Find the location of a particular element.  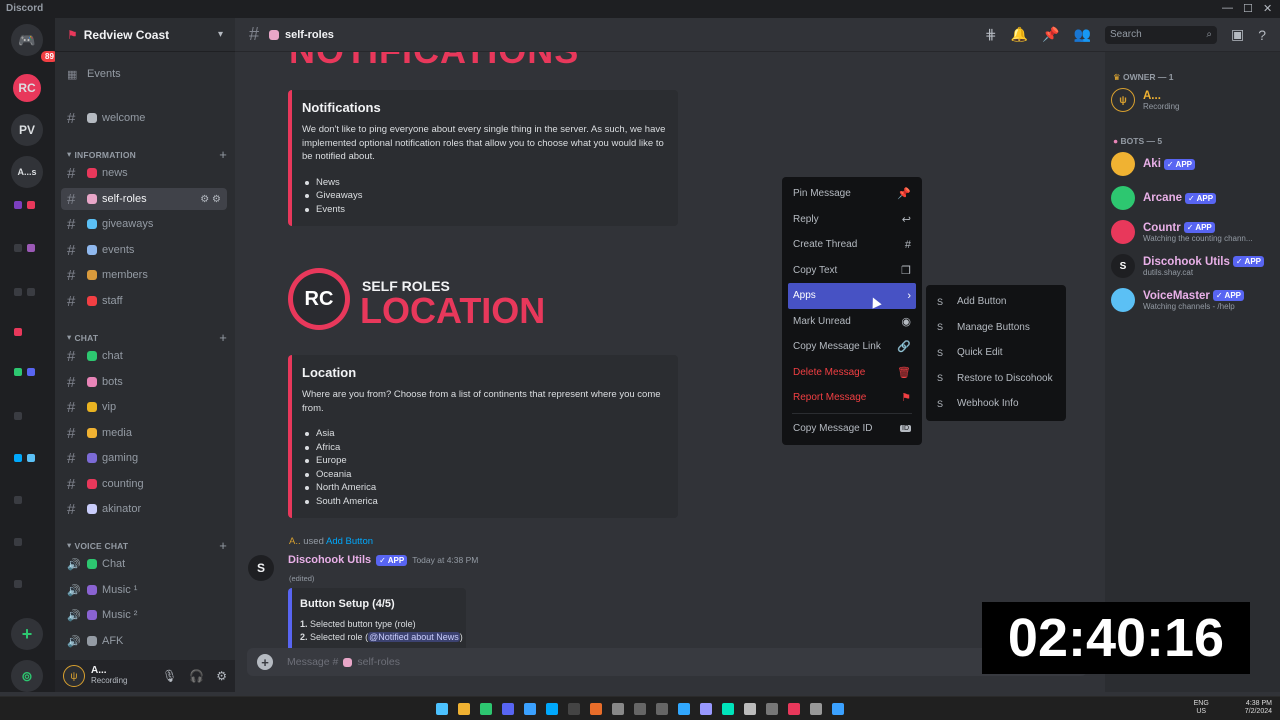

server-header: ⚑ Redview Coast ▾ is located at coordinates (145, 35).